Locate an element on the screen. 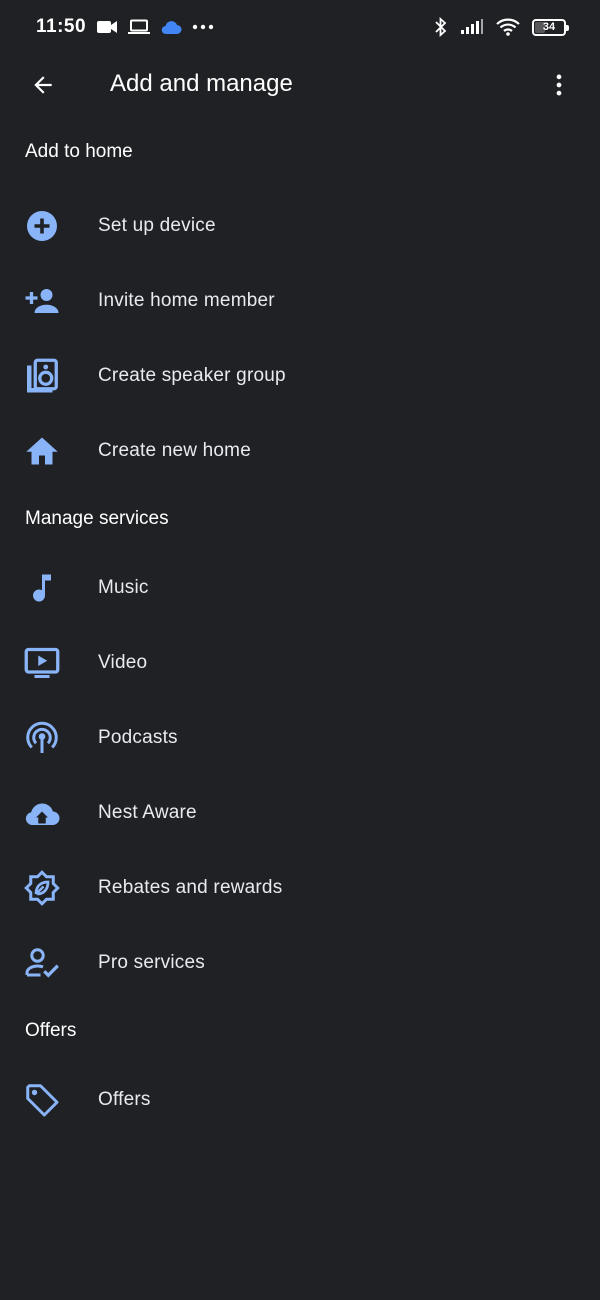 This screenshot has width=600, height=1300. list-item-rebates-and-rewards: Rebates and rewards is located at coordinates (300, 887).